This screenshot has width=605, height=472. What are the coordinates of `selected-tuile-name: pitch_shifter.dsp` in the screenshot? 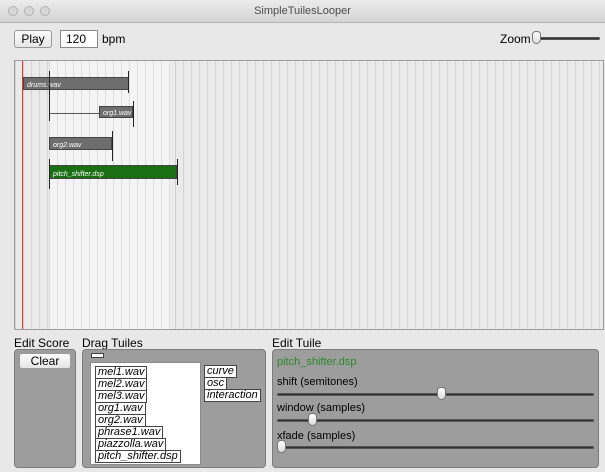 It's located at (317, 362).